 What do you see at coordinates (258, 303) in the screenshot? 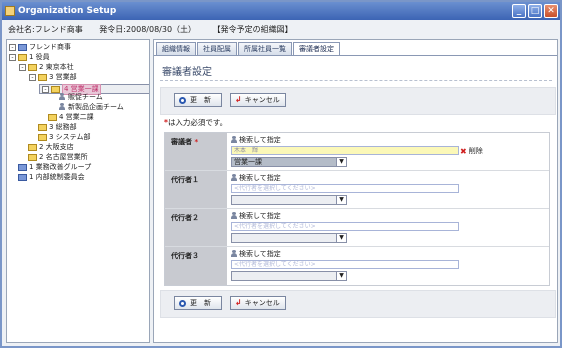
I see `cancel-button-bottom: ↲ キャンセル` at bounding box center [258, 303].